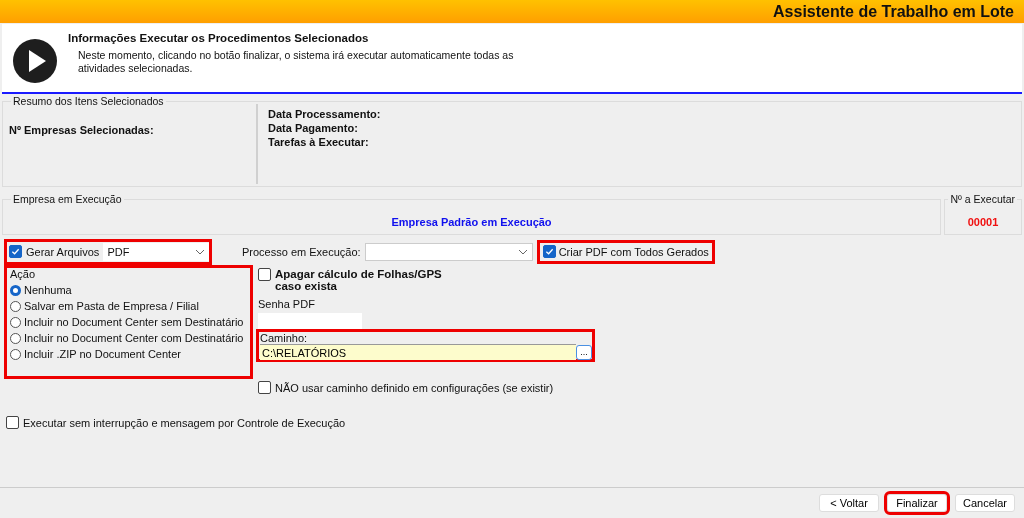 This screenshot has height=518, width=1024. What do you see at coordinates (983, 222) in the screenshot?
I see `counter-value: 00001` at bounding box center [983, 222].